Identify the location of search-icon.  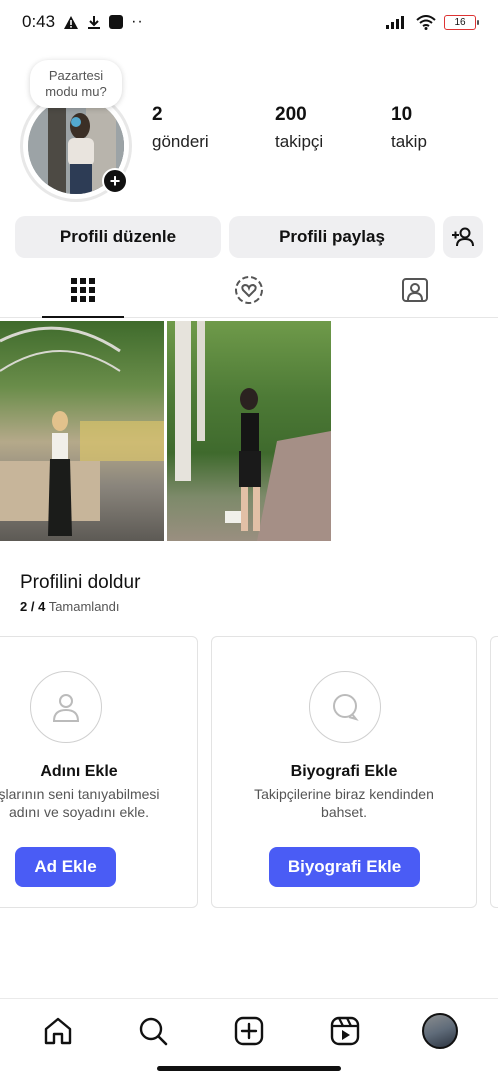
(154, 1031).